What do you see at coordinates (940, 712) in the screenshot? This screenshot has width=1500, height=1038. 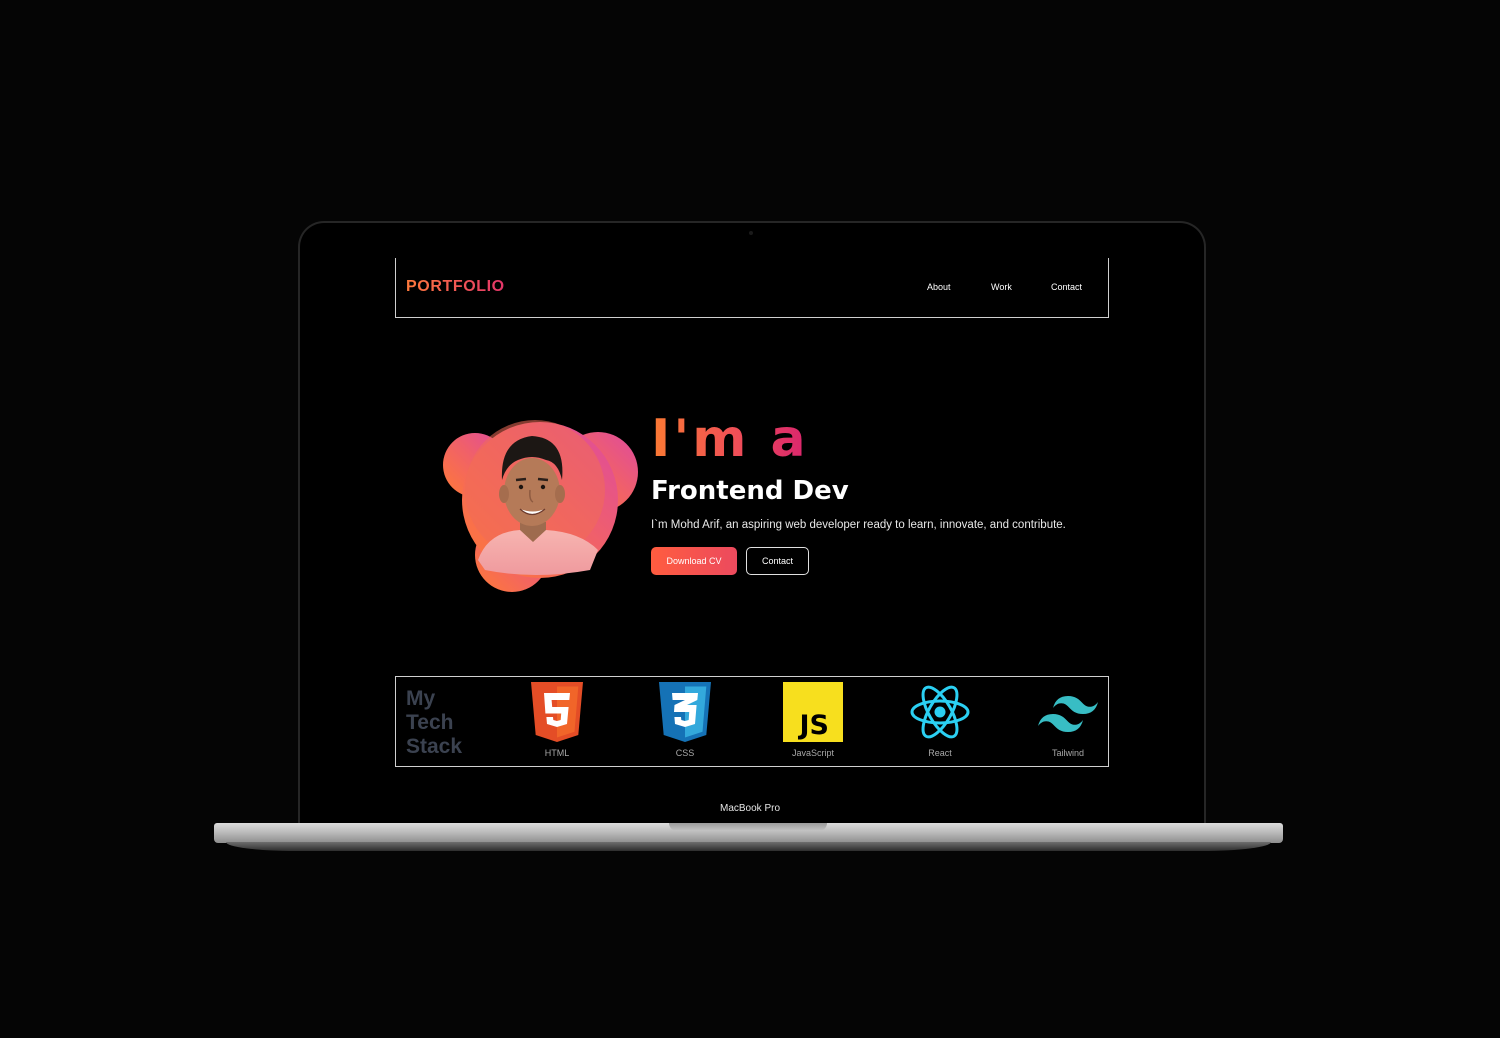 I see `react-icon` at bounding box center [940, 712].